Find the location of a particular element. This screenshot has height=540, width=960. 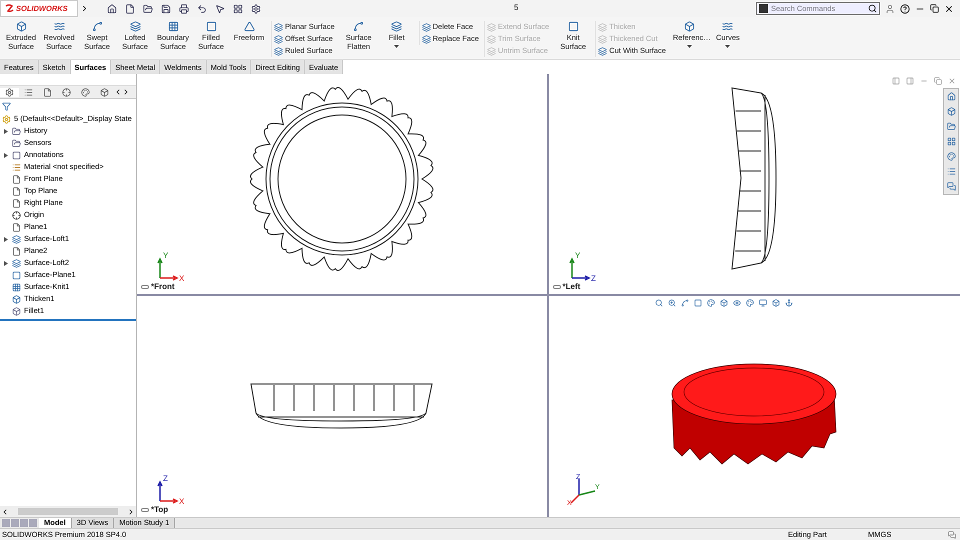

close-icon is located at coordinates (949, 9).